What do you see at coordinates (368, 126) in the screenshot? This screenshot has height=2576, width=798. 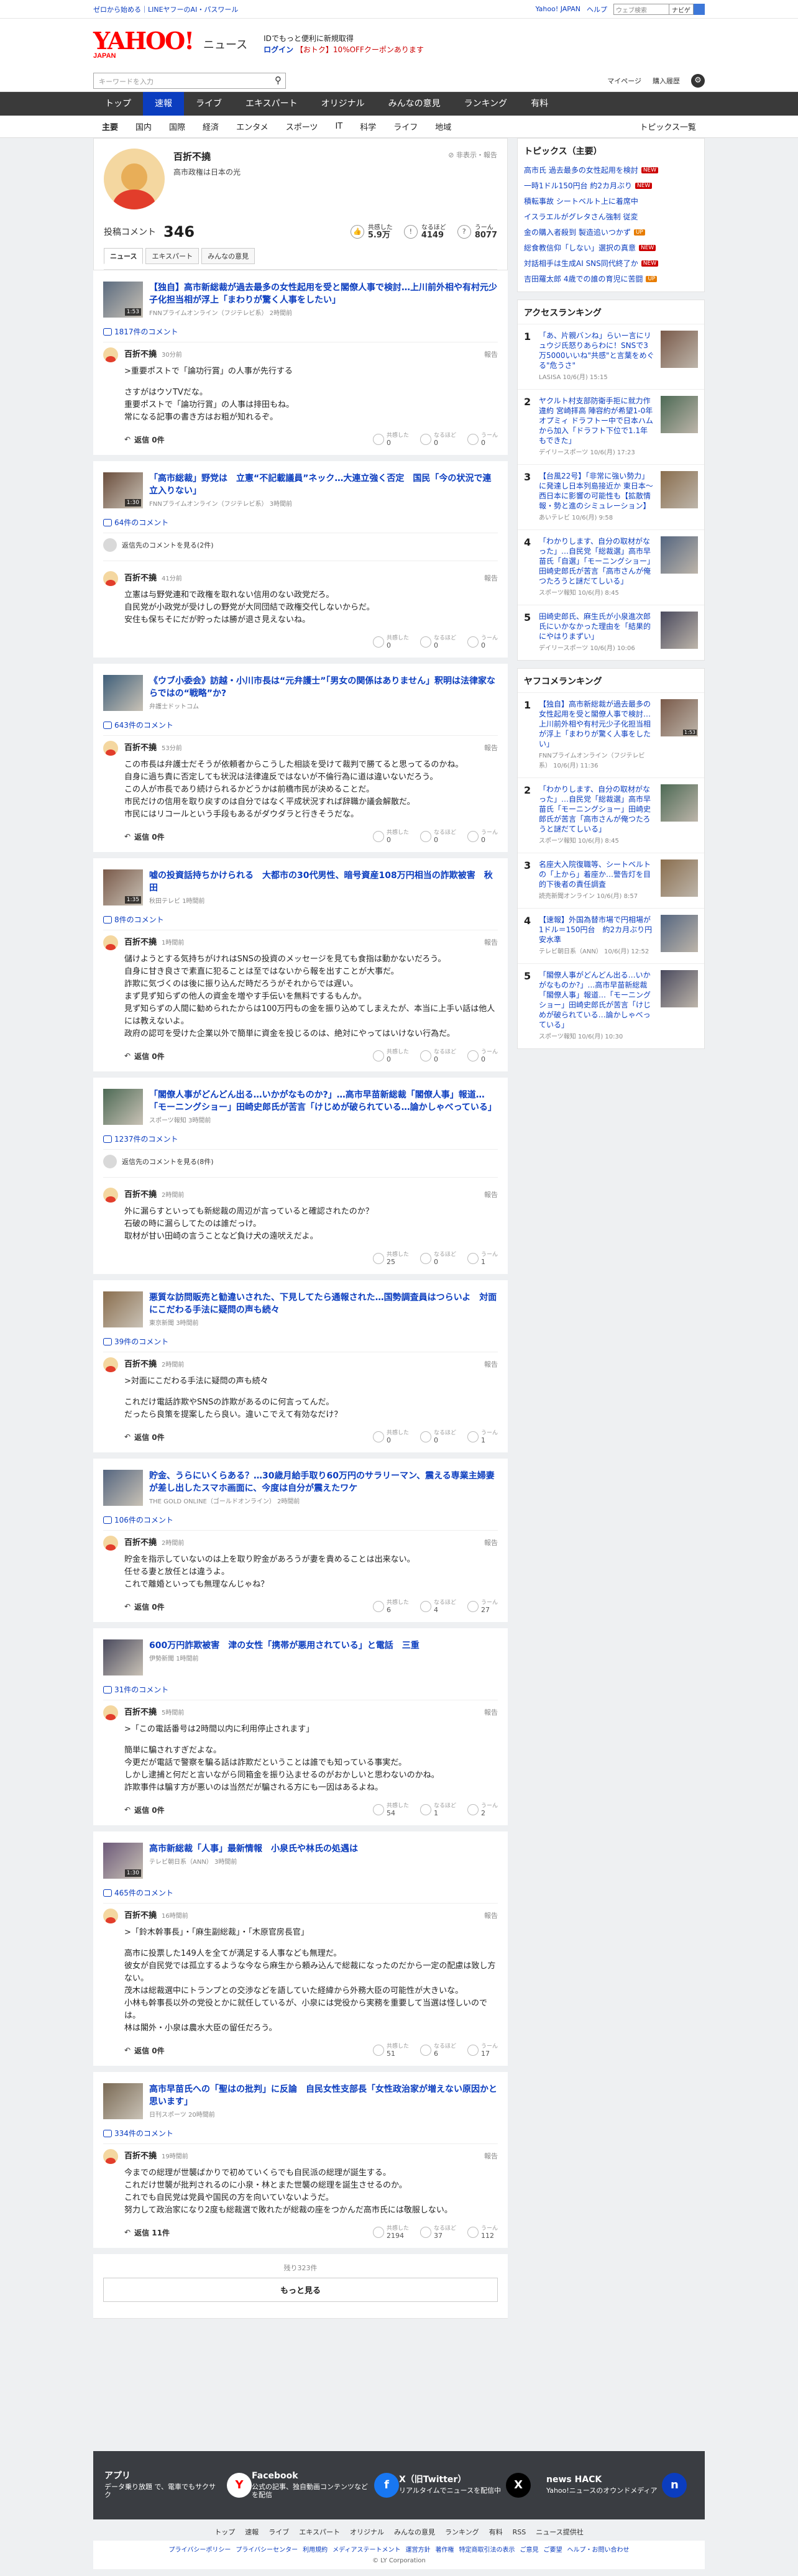 I see `category-tab-7: 科学` at bounding box center [368, 126].